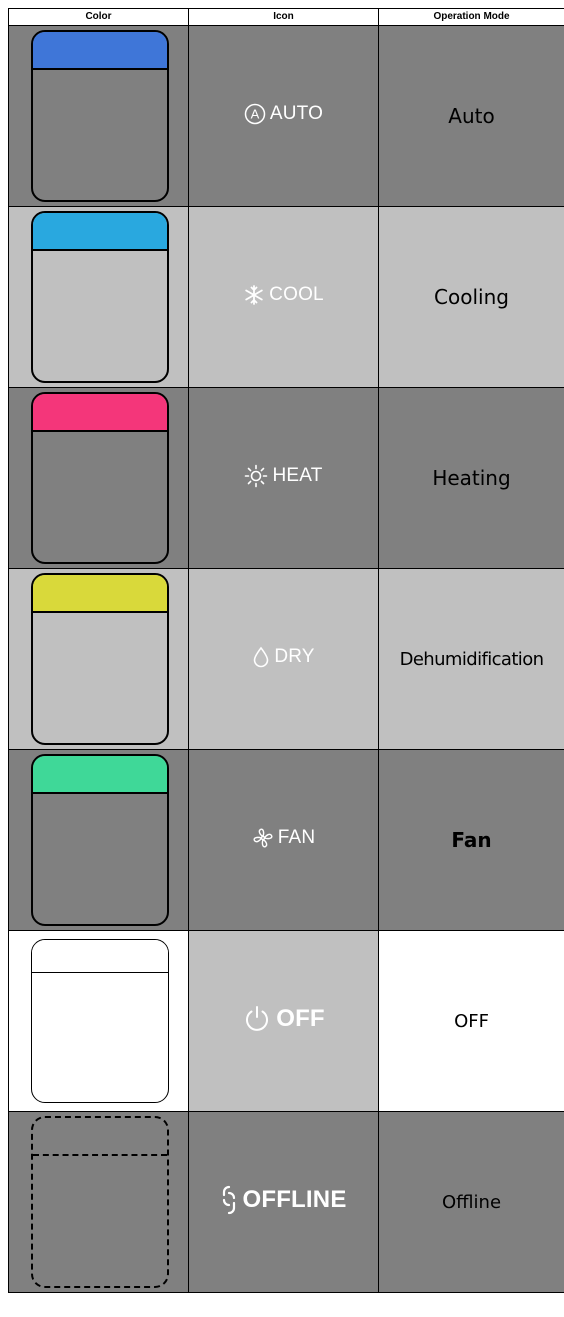  I want to click on icon-label: HEAT, so click(297, 475).